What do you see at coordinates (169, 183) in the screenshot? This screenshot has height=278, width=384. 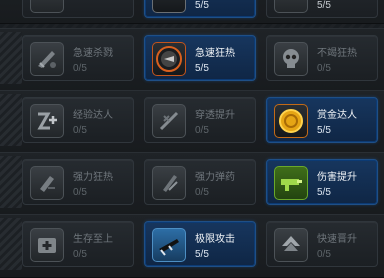 I see `power-ammo-icon` at bounding box center [169, 183].